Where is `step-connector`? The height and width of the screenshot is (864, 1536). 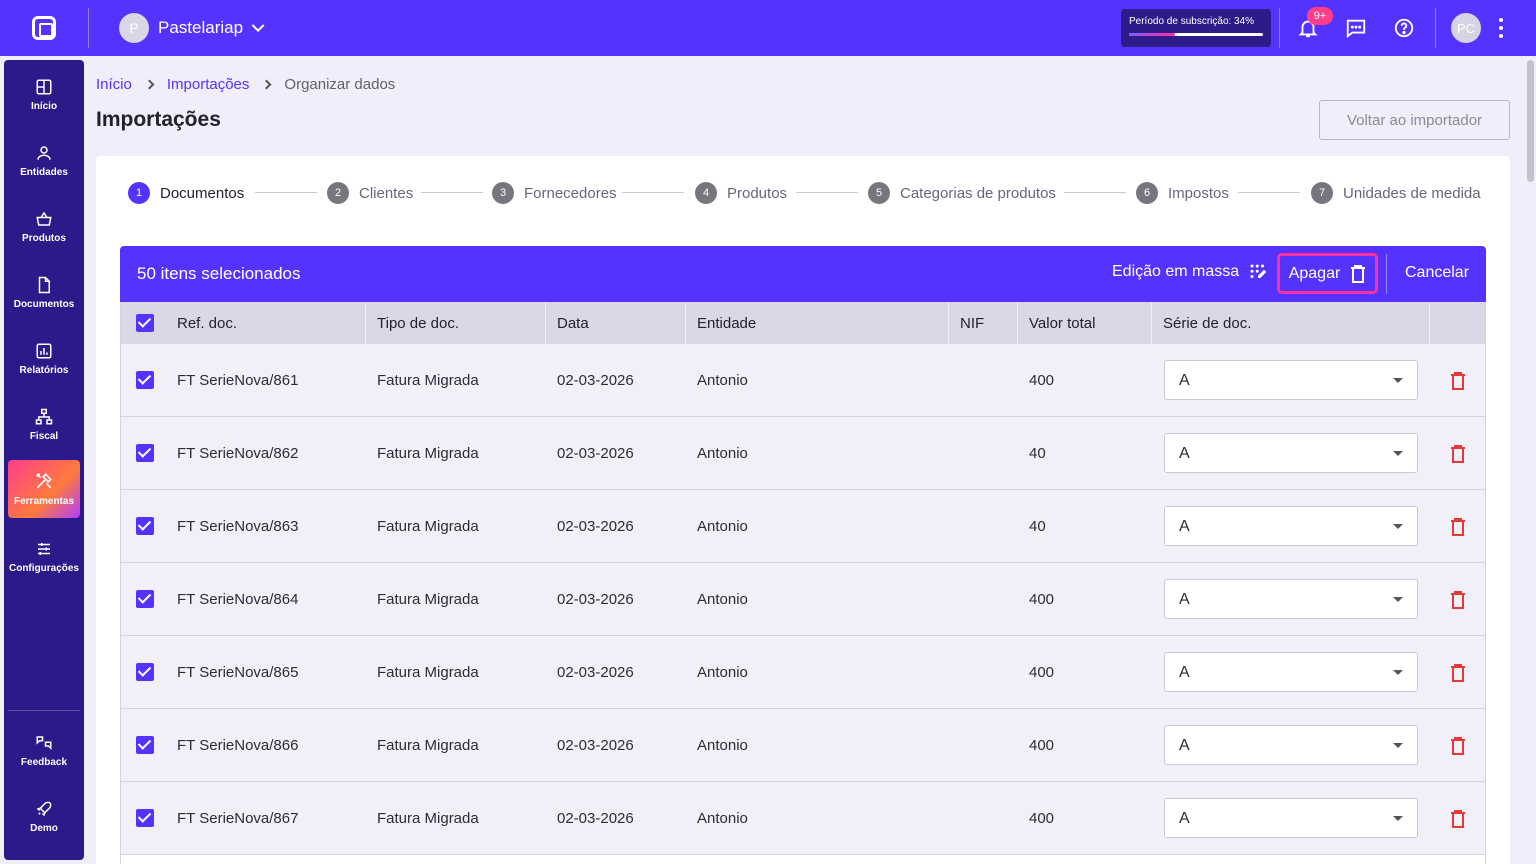 step-connector is located at coordinates (827, 192).